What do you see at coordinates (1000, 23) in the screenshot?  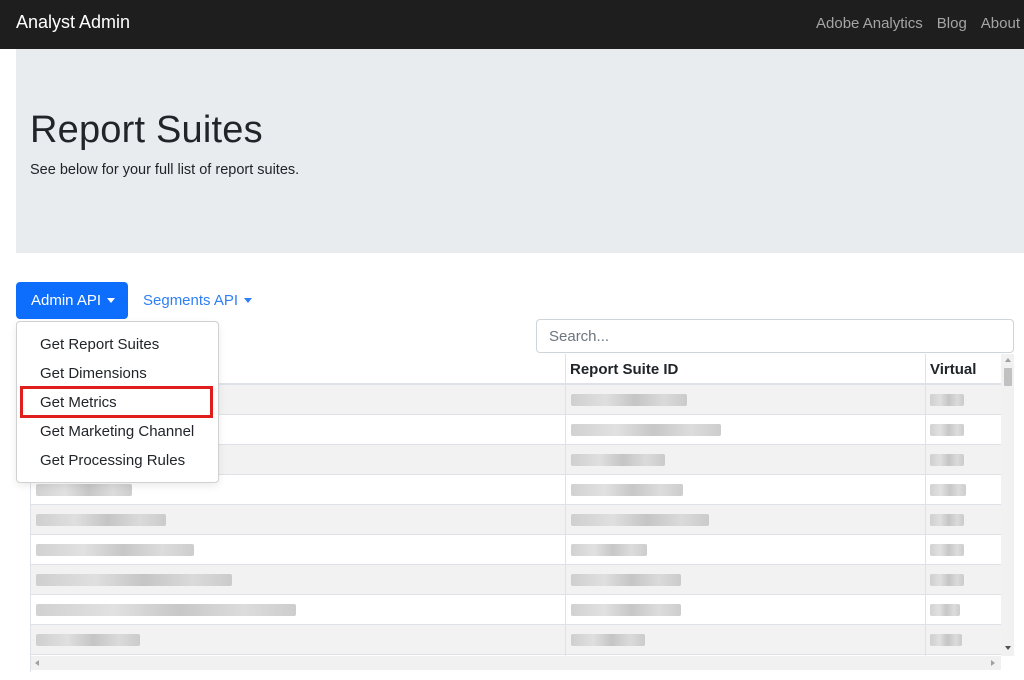 I see `nav-link-about: About` at bounding box center [1000, 23].